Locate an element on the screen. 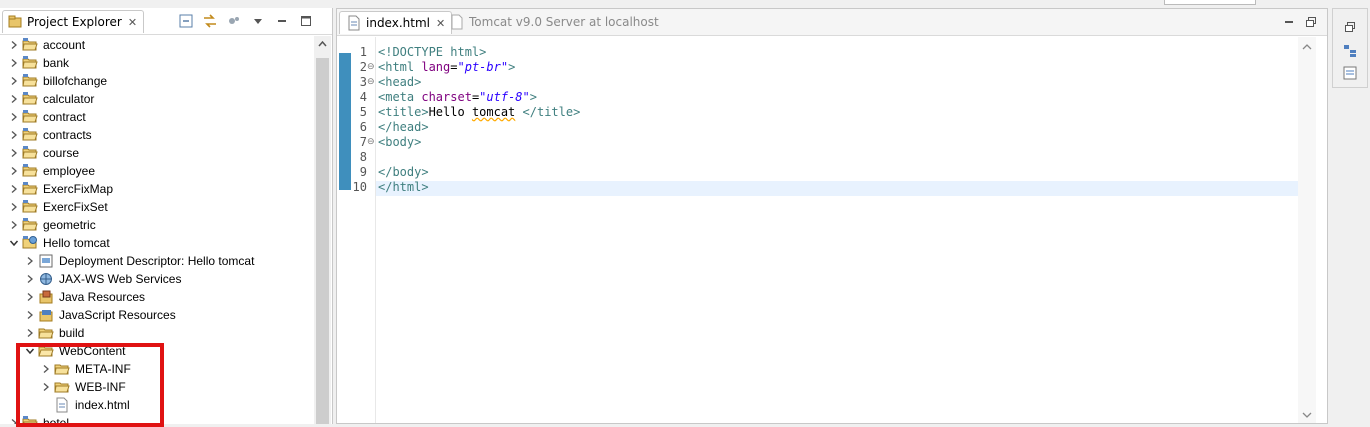  tree-item-label: contract is located at coordinates (64, 117).